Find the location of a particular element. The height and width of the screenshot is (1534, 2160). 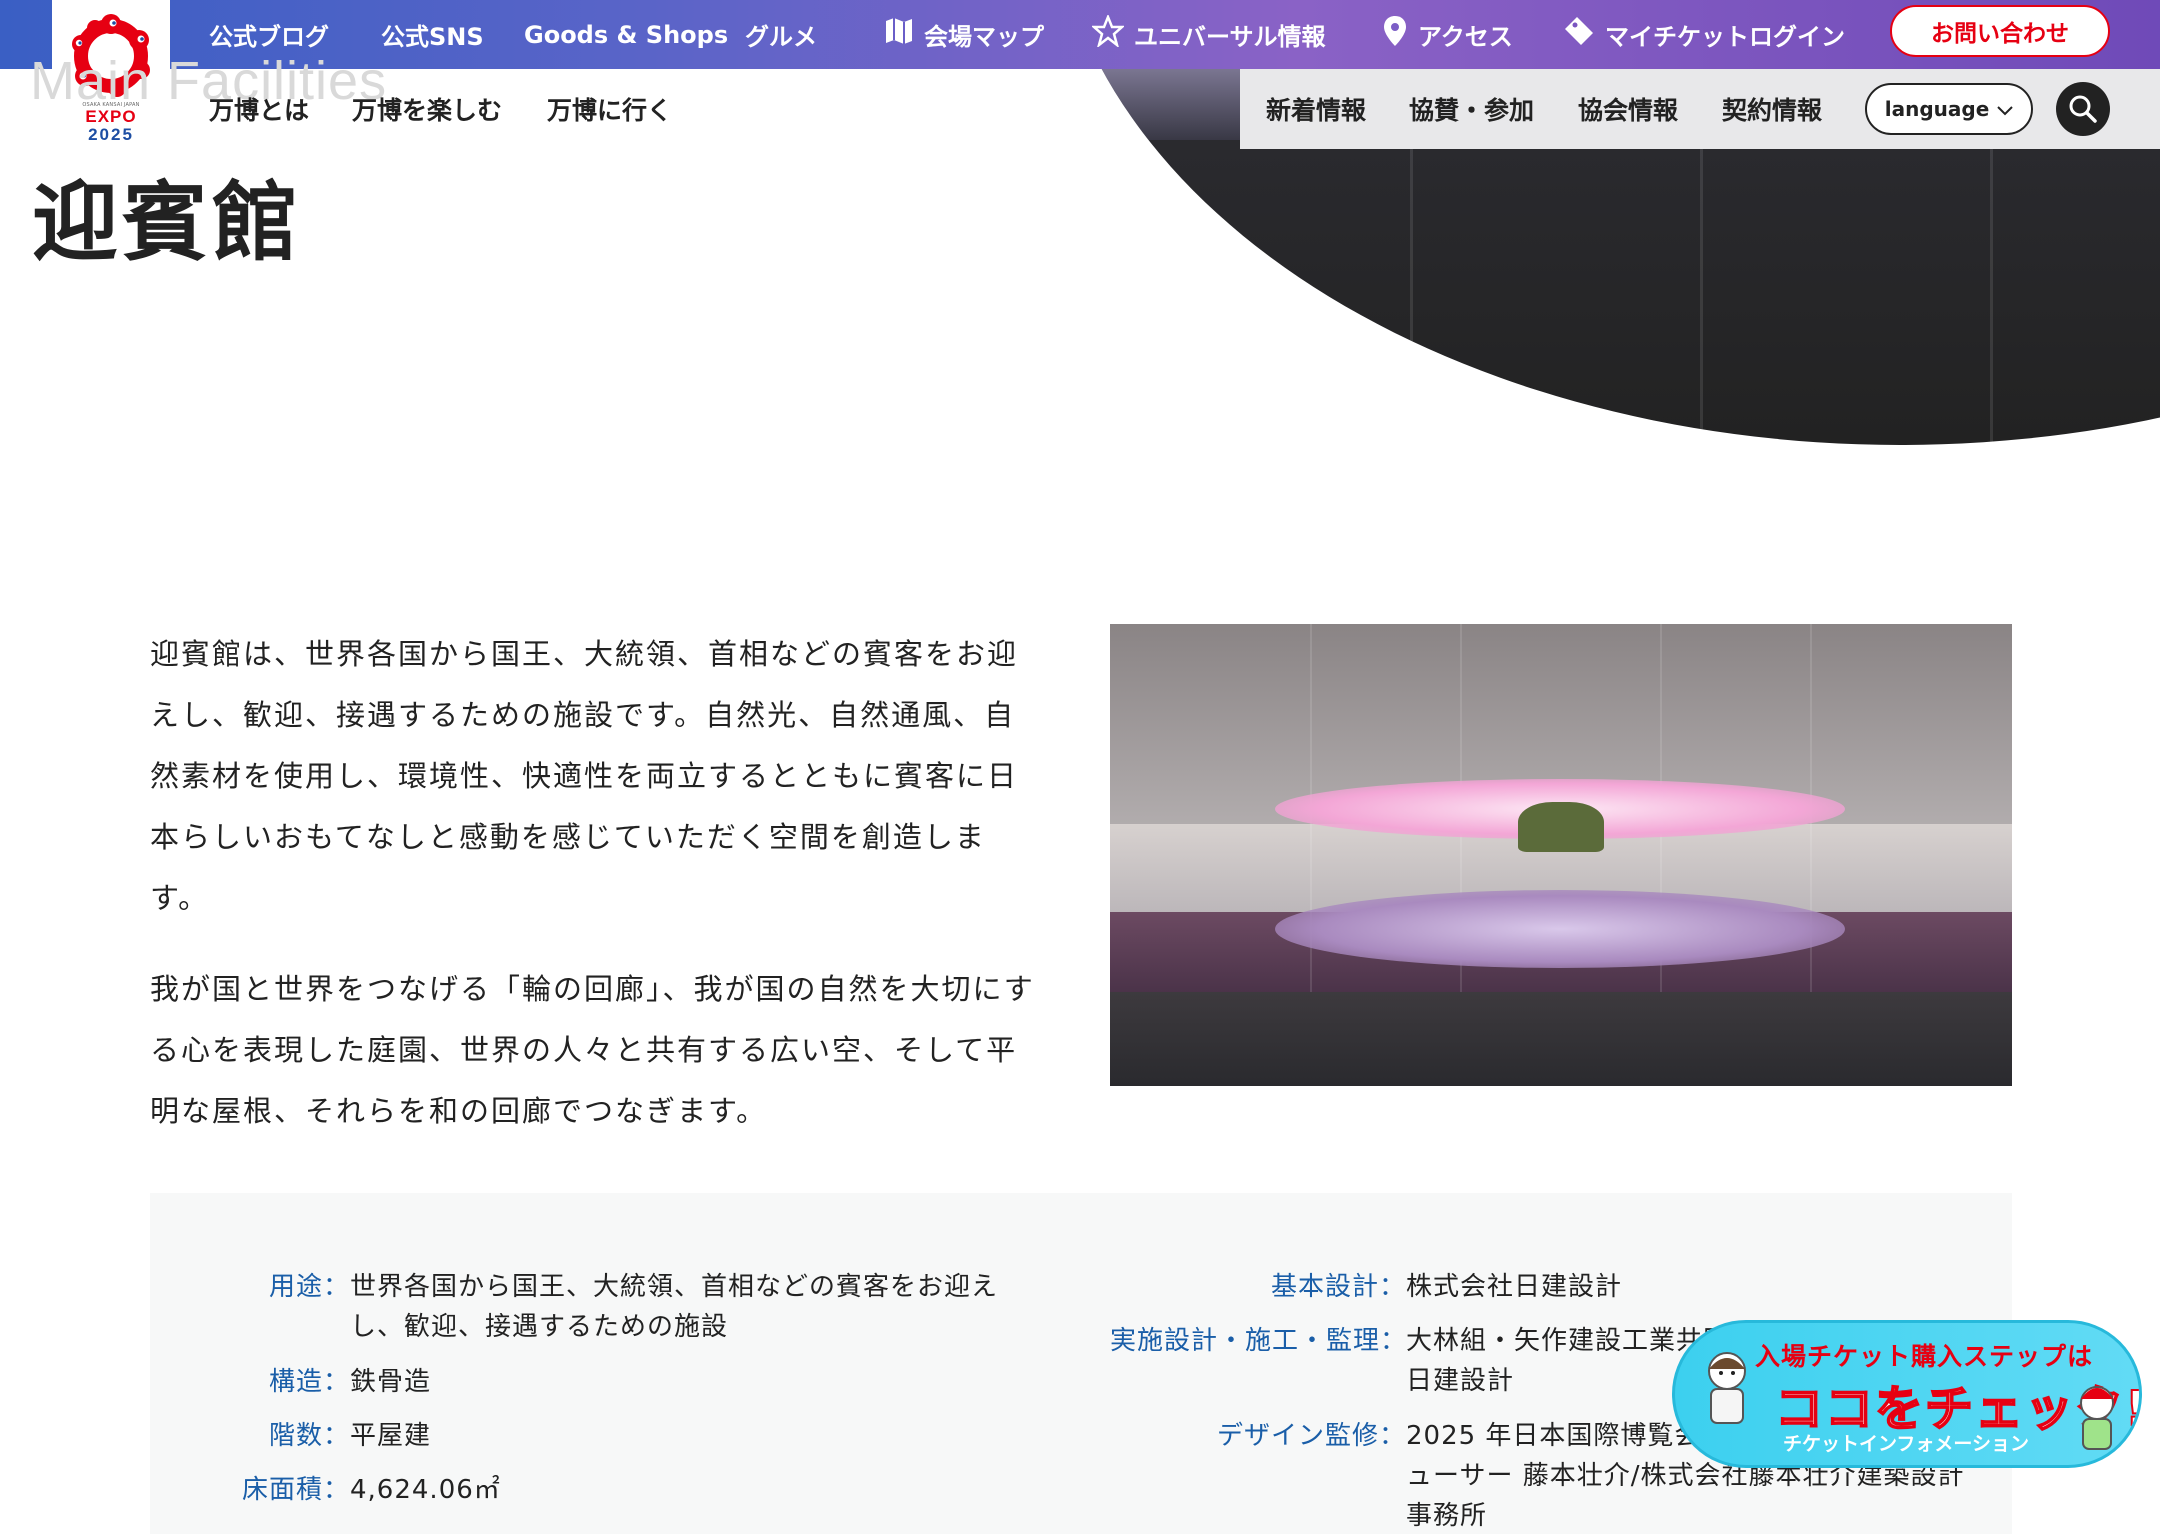

nav-sponsorship: 協賛・参加 is located at coordinates (1471, 109).